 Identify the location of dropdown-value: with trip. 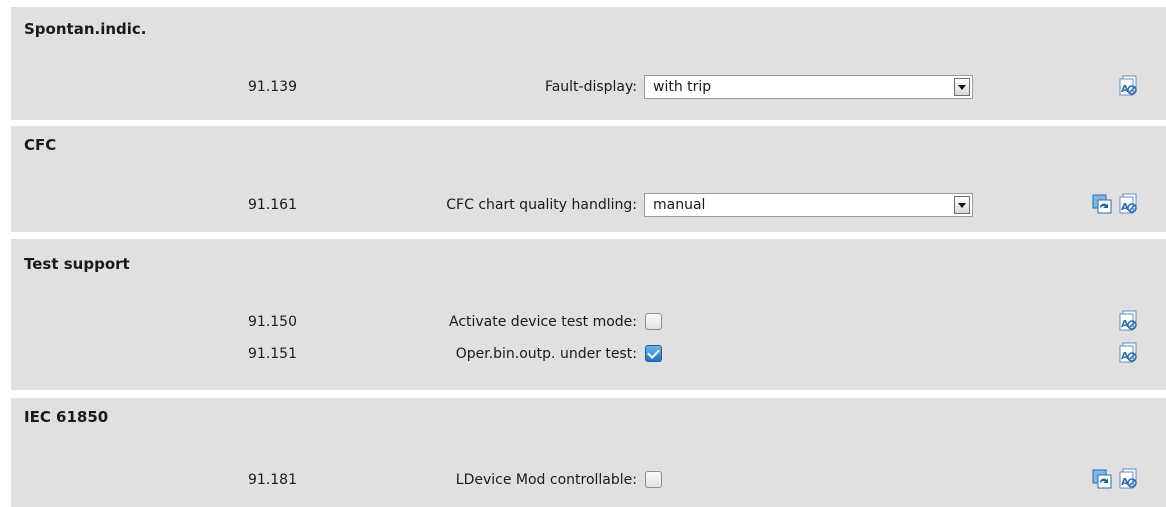
(682, 87).